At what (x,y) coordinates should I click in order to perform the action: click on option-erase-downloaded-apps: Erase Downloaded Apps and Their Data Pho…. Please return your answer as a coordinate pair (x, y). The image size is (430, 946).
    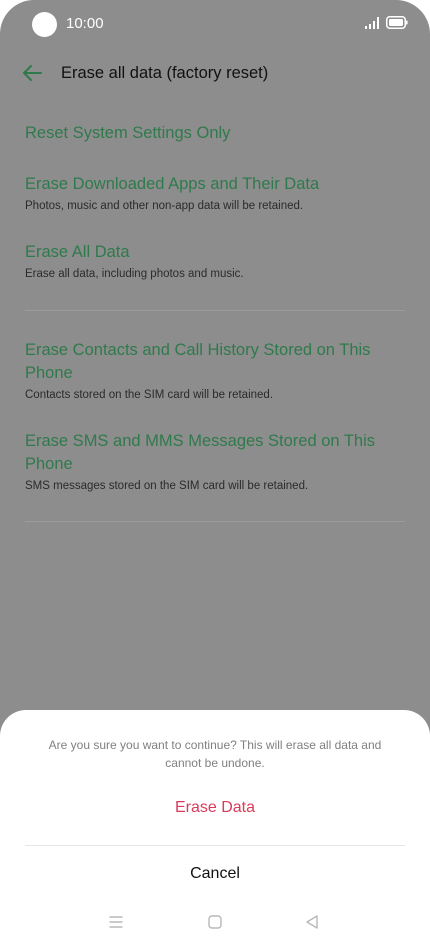
    Looking at the image, I should click on (212, 193).